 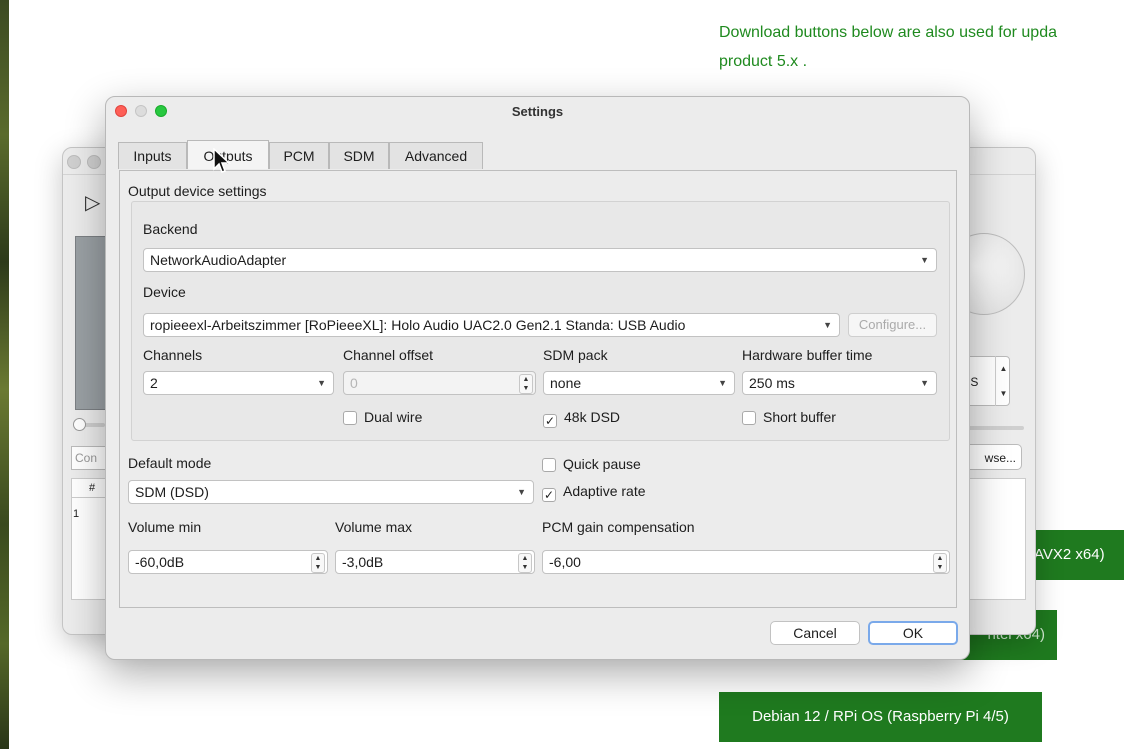 What do you see at coordinates (618, 527) in the screenshot?
I see `pcm-gain-label: PCM gain compensation` at bounding box center [618, 527].